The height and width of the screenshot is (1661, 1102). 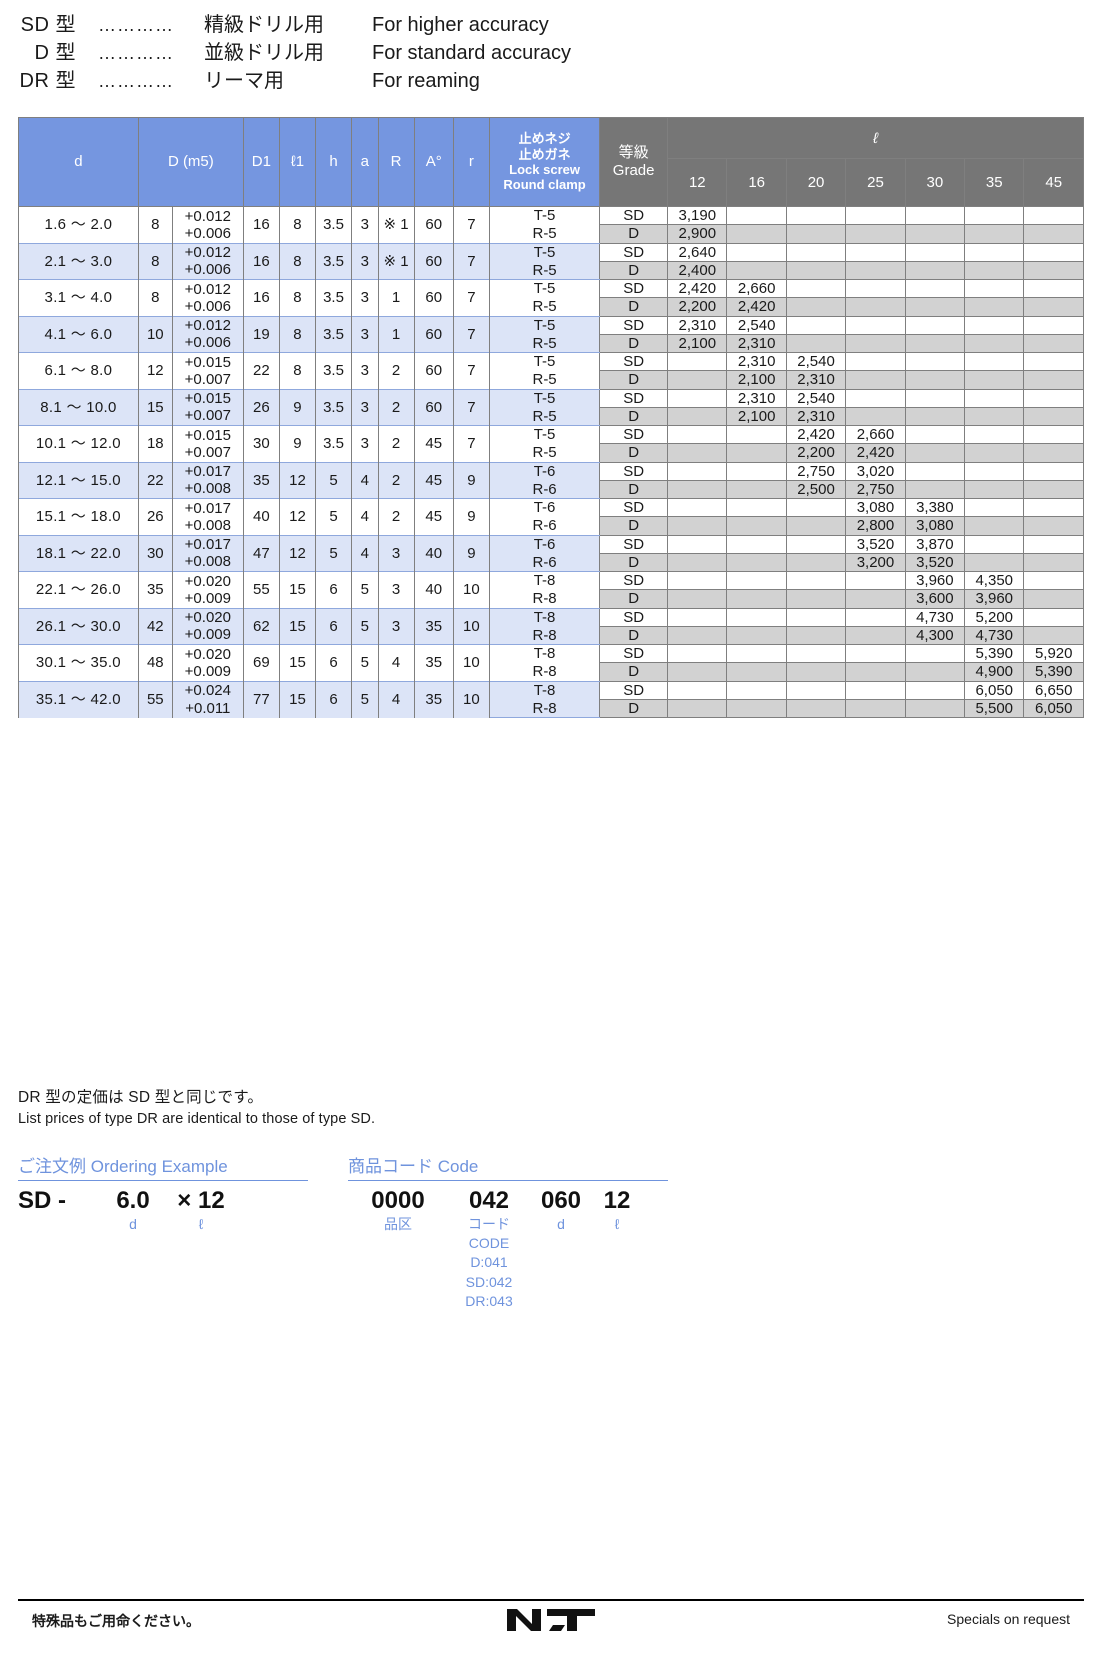 I want to click on tolerance-lower: +0.008, so click(x=207, y=489).